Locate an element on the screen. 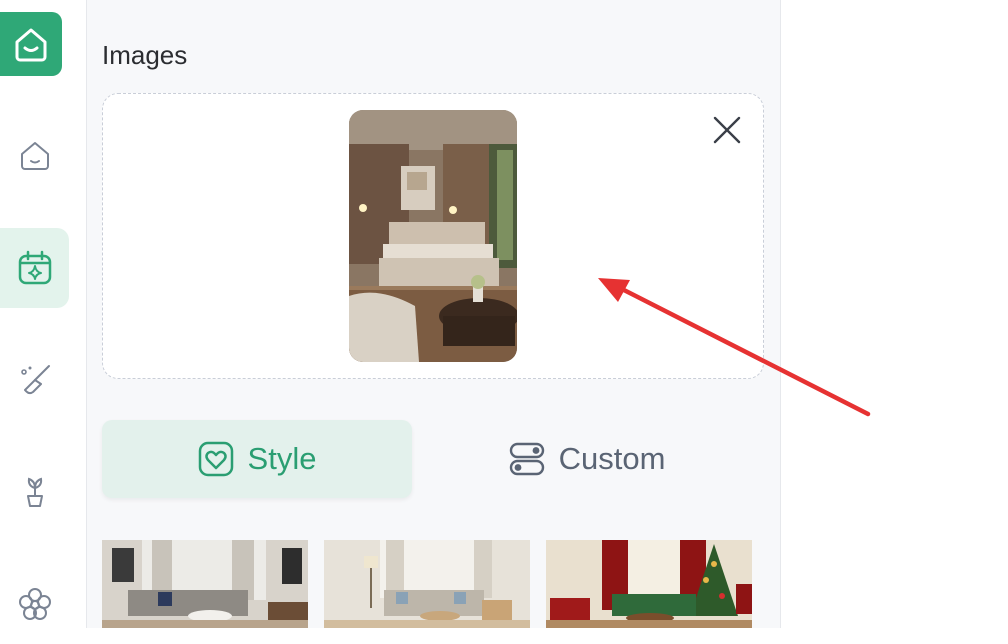 The image size is (1008, 644). home-smile-icon is located at coordinates (31, 45).